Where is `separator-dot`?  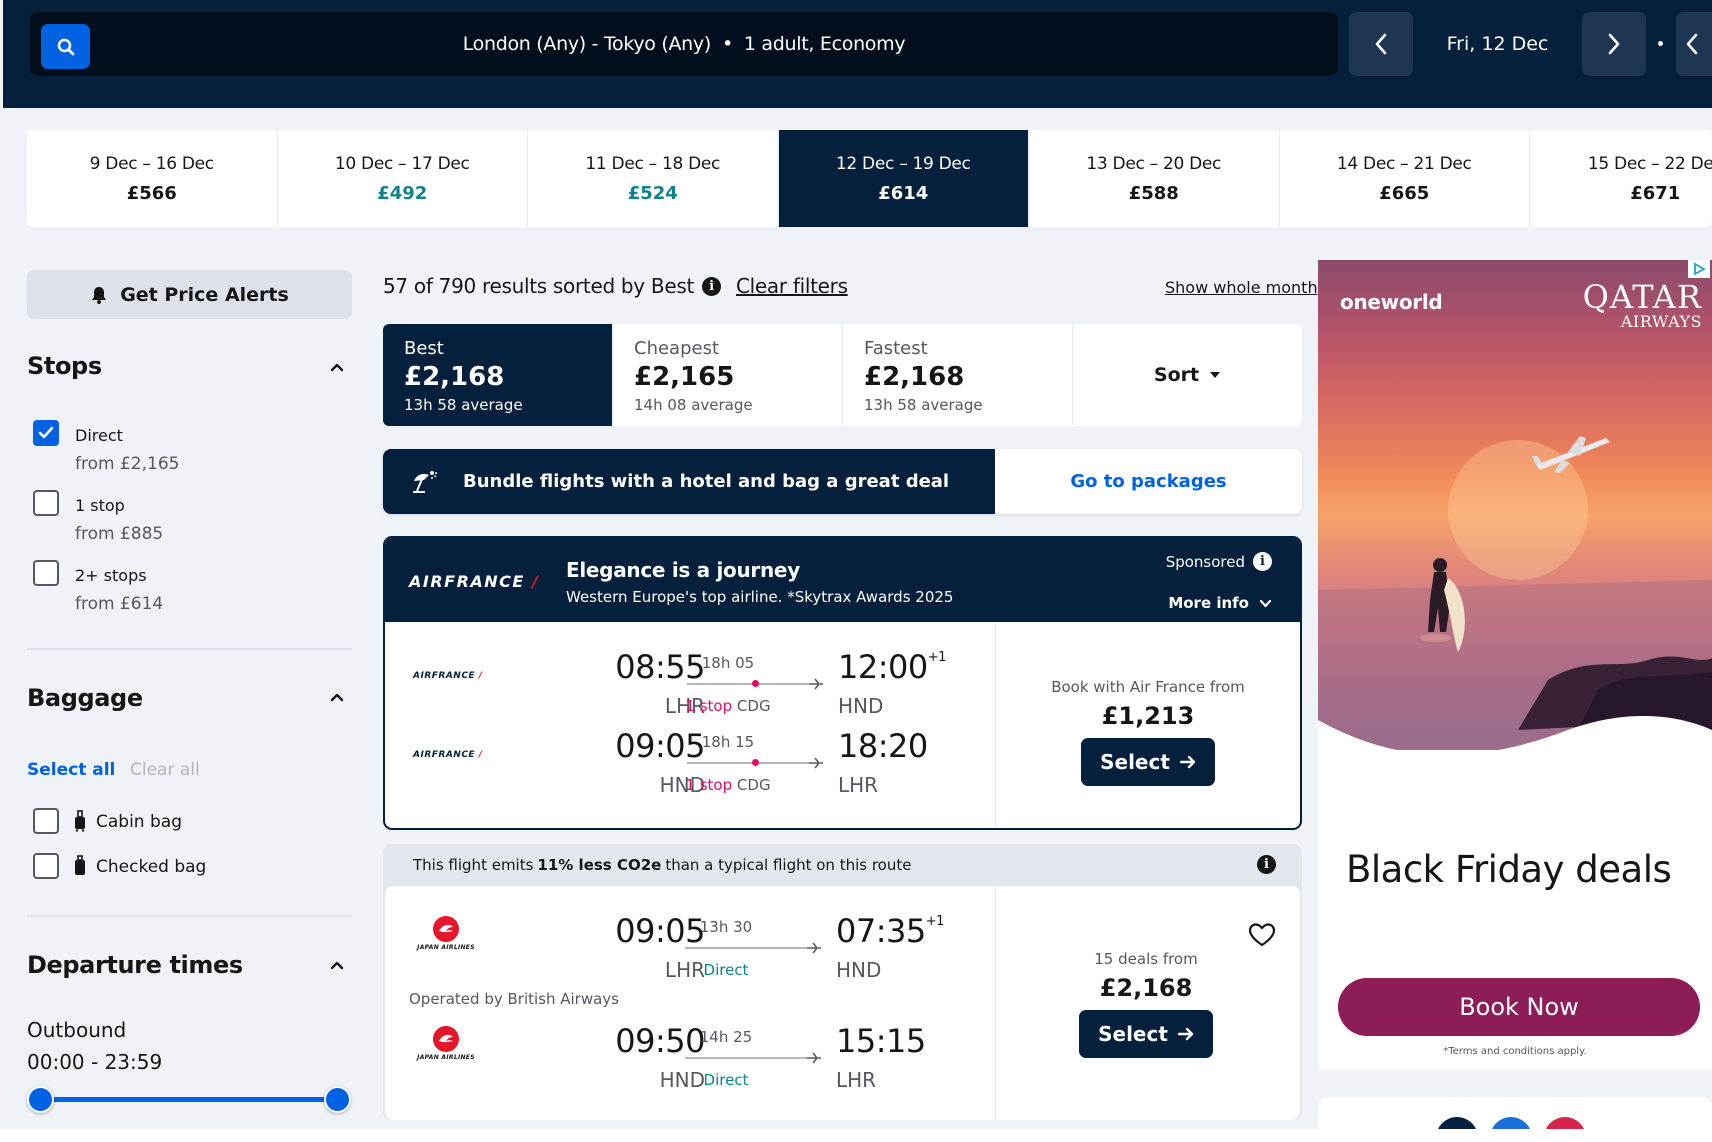 separator-dot is located at coordinates (1660, 43).